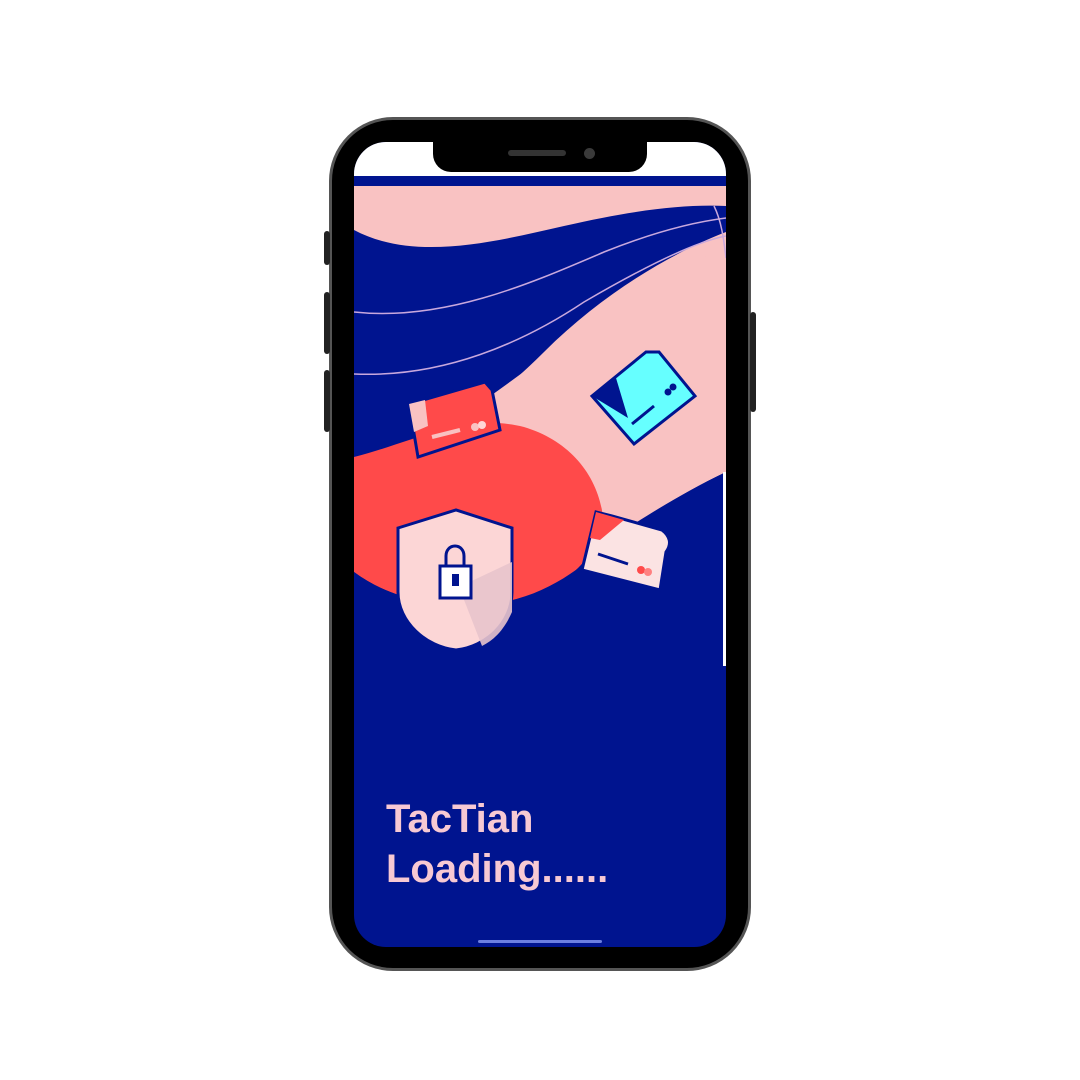  What do you see at coordinates (327, 248) in the screenshot?
I see `mute-switch` at bounding box center [327, 248].